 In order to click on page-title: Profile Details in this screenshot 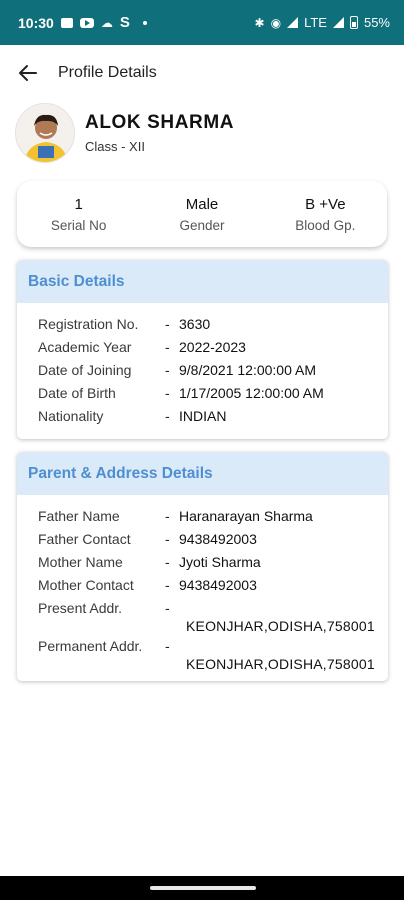, I will do `click(107, 72)`.